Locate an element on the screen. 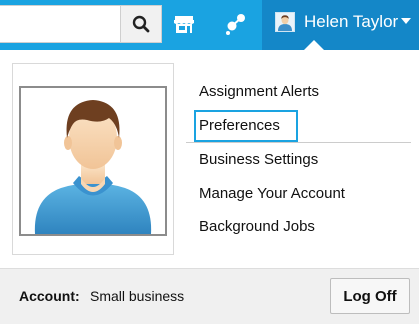 The width and height of the screenshot is (419, 324). store-button is located at coordinates (184, 24).